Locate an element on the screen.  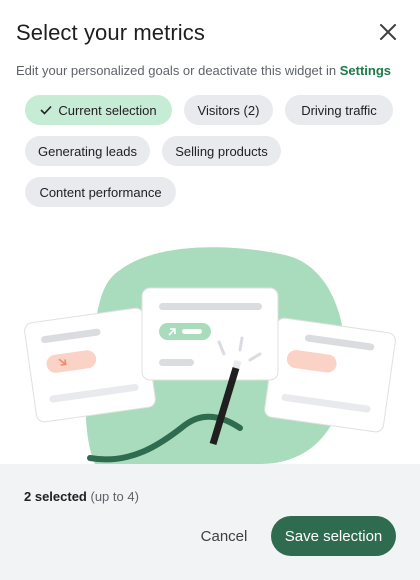
chip-label: Generating leads is located at coordinates (87, 151).